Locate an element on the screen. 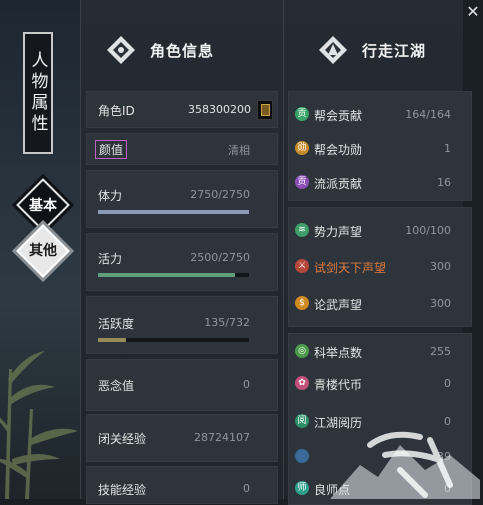 This screenshot has width=483, height=505. list-item: 师 良师点 0 is located at coordinates (379, 489).